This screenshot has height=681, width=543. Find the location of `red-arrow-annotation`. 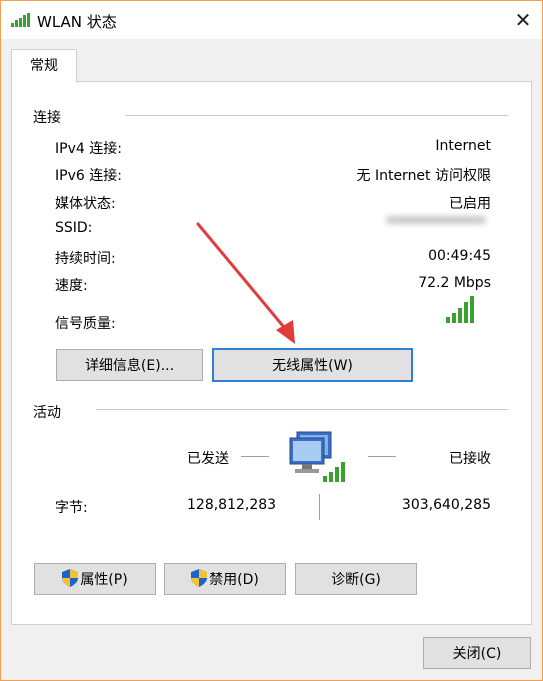

red-arrow-annotation is located at coordinates (245, 283).